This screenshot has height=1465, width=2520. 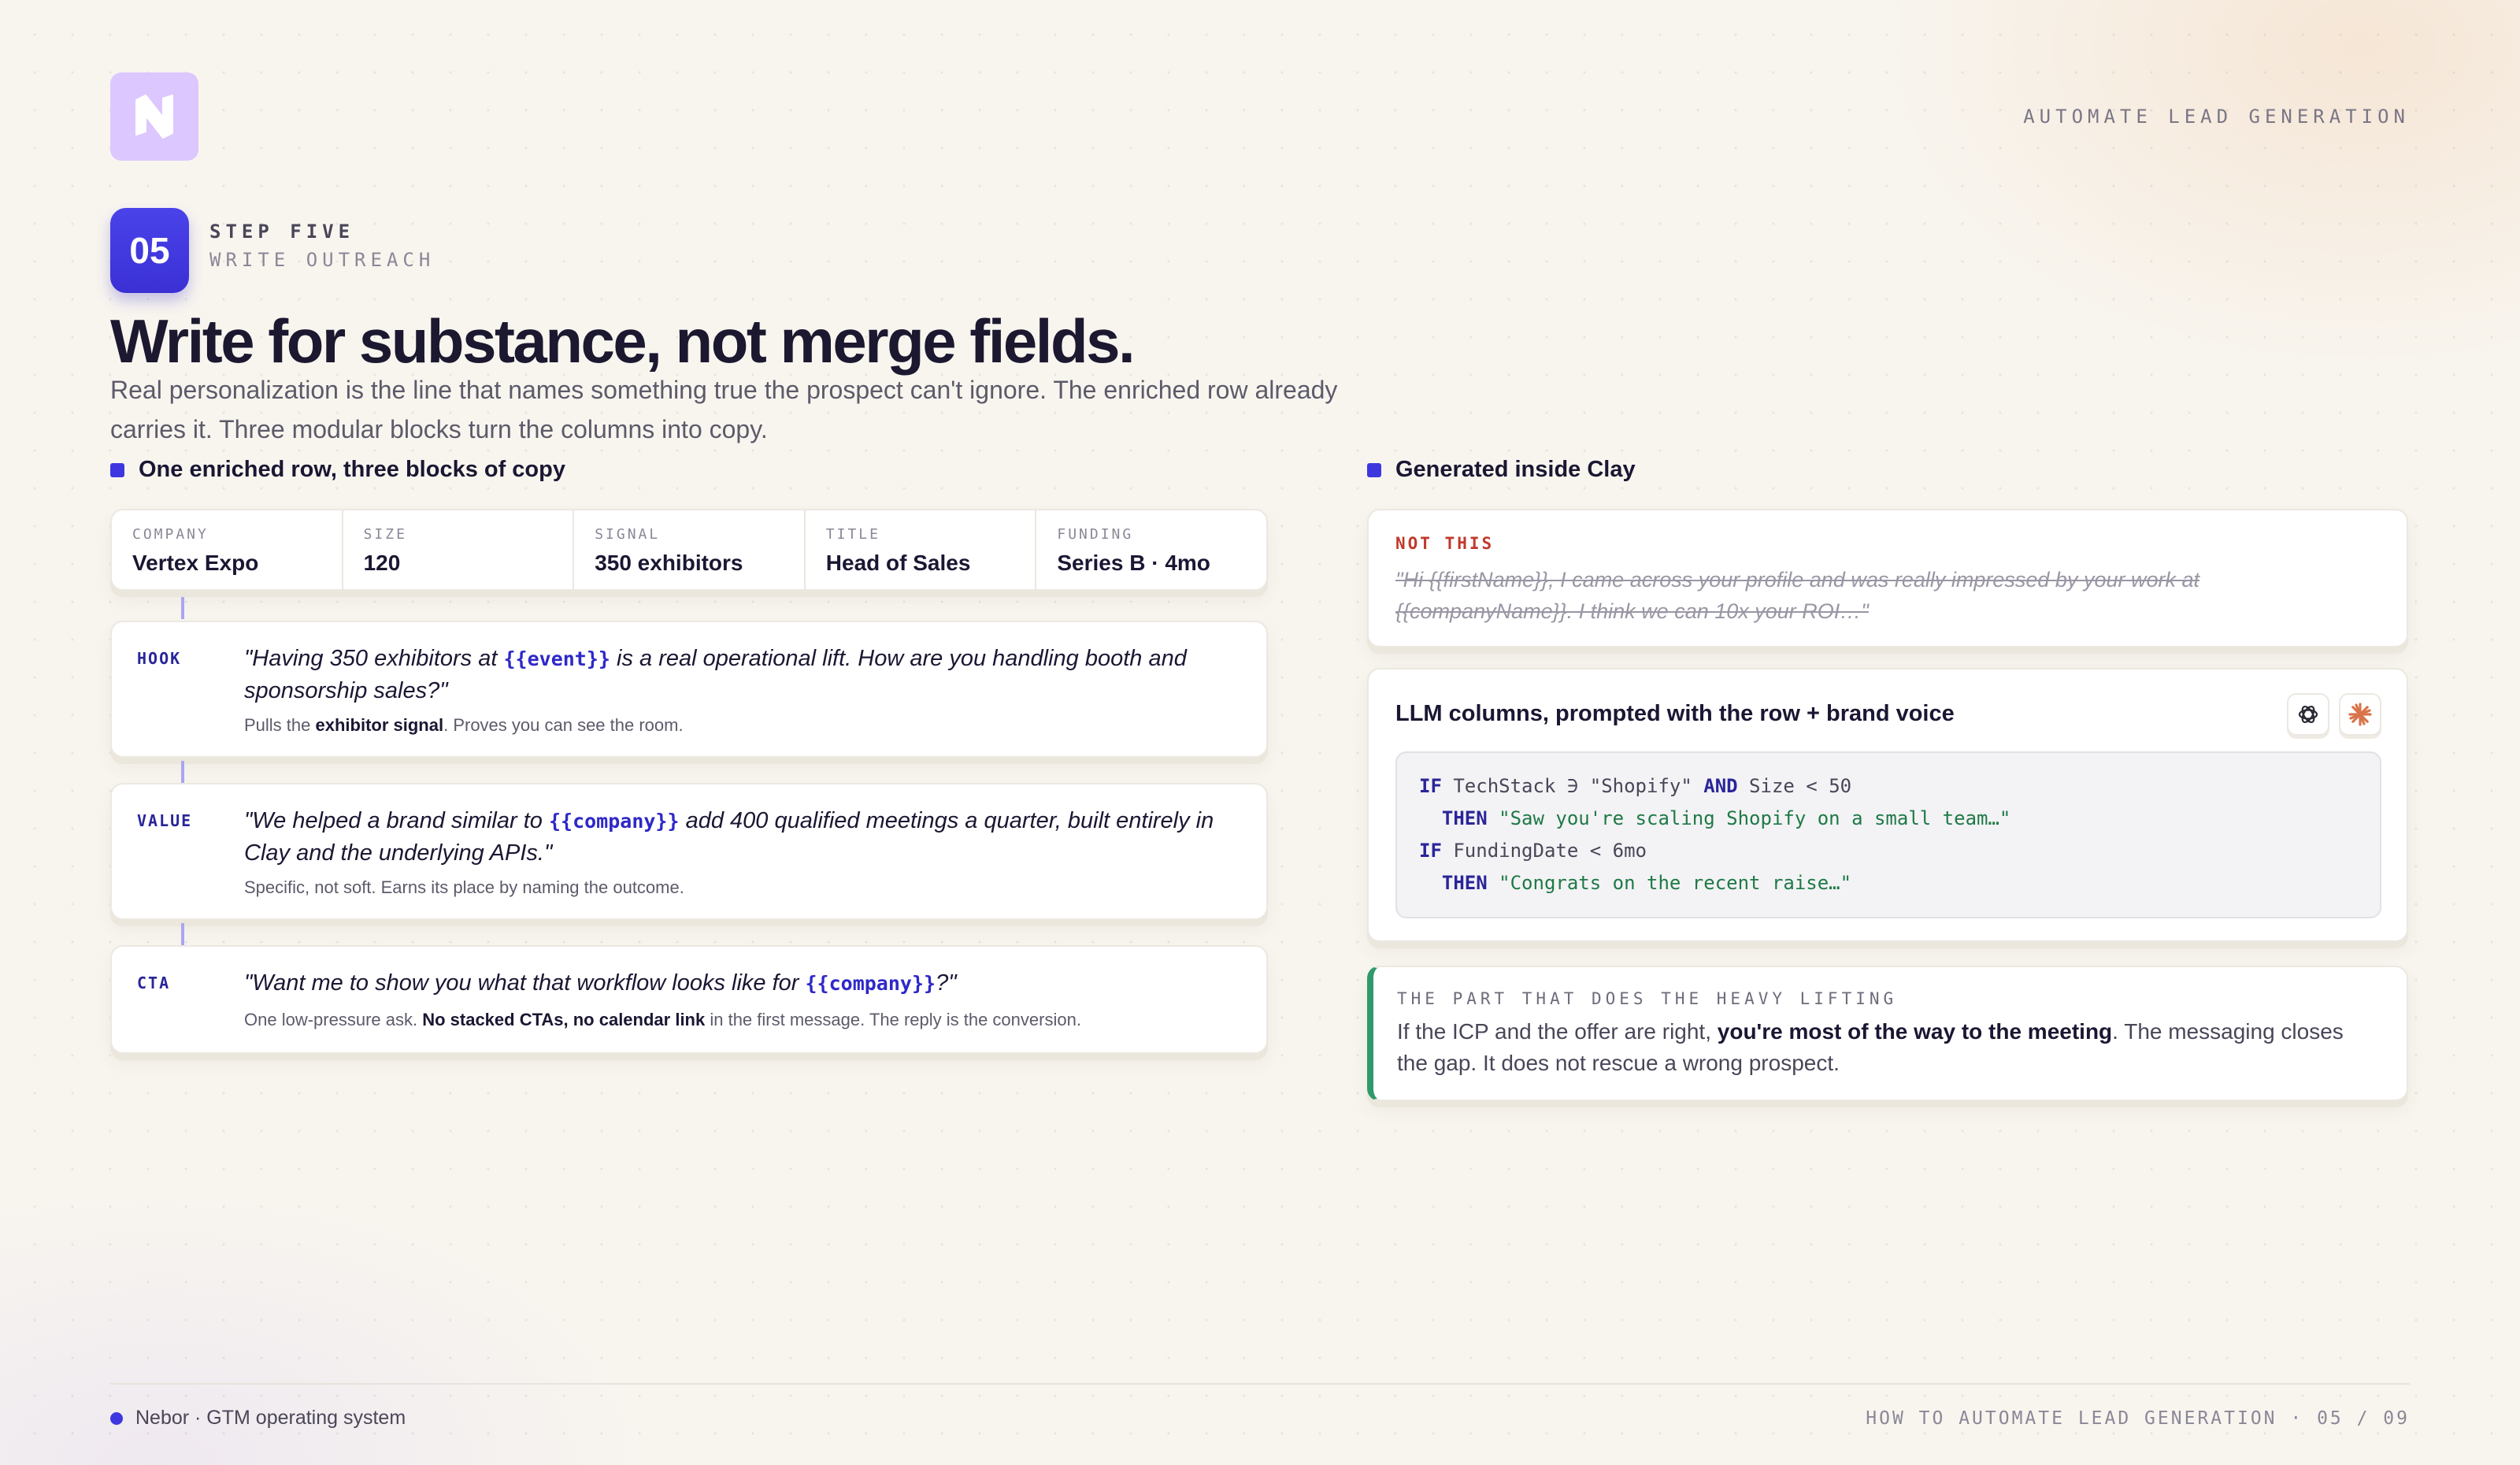 What do you see at coordinates (195, 563) in the screenshot?
I see `row-cell-value: Vertex Expo` at bounding box center [195, 563].